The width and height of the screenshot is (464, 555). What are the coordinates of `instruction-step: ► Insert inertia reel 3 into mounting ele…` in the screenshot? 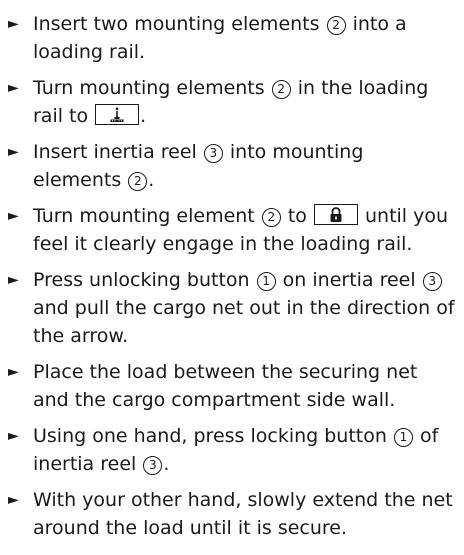 It's located at (232, 166).